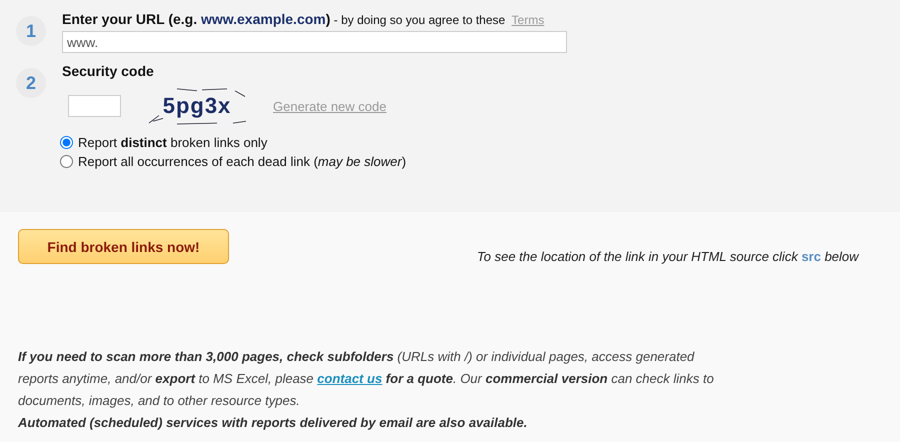  I want to click on option-label: Report all occurrences of each dead link (may be slower), so click(242, 161).